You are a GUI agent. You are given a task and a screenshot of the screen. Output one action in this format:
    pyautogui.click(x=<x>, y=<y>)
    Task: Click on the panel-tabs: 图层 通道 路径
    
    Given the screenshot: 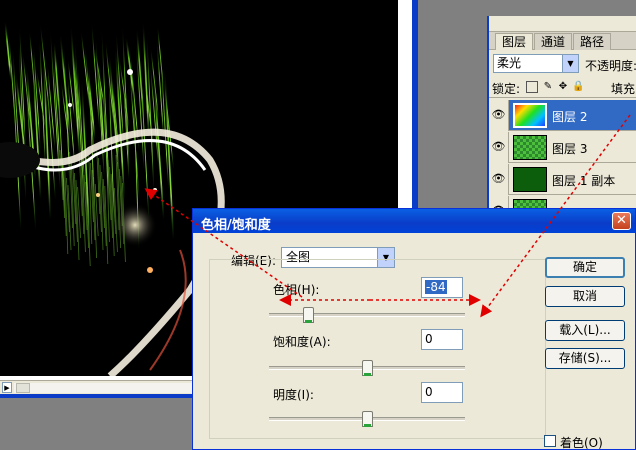 What is the action you would take?
    pyautogui.click(x=562, y=41)
    